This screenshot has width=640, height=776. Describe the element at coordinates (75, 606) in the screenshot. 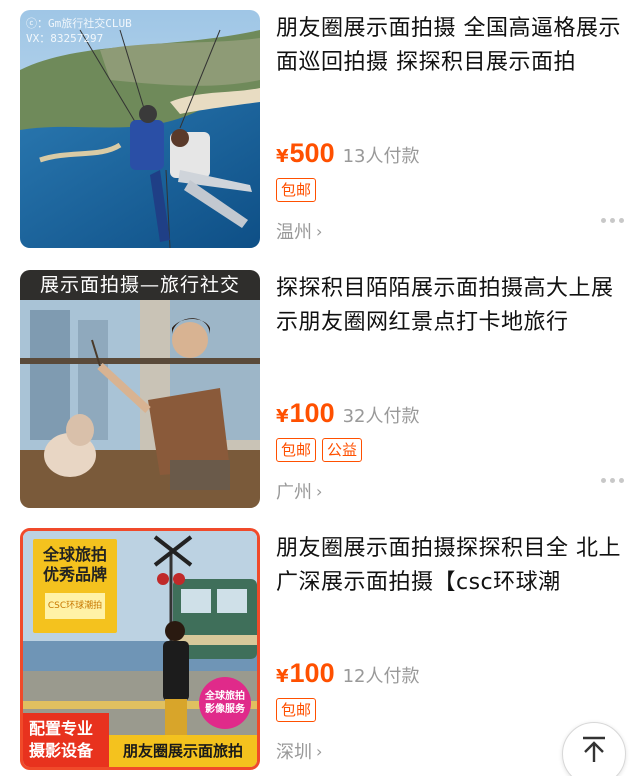

I see `badge-card: CSC环球潮拍` at that location.